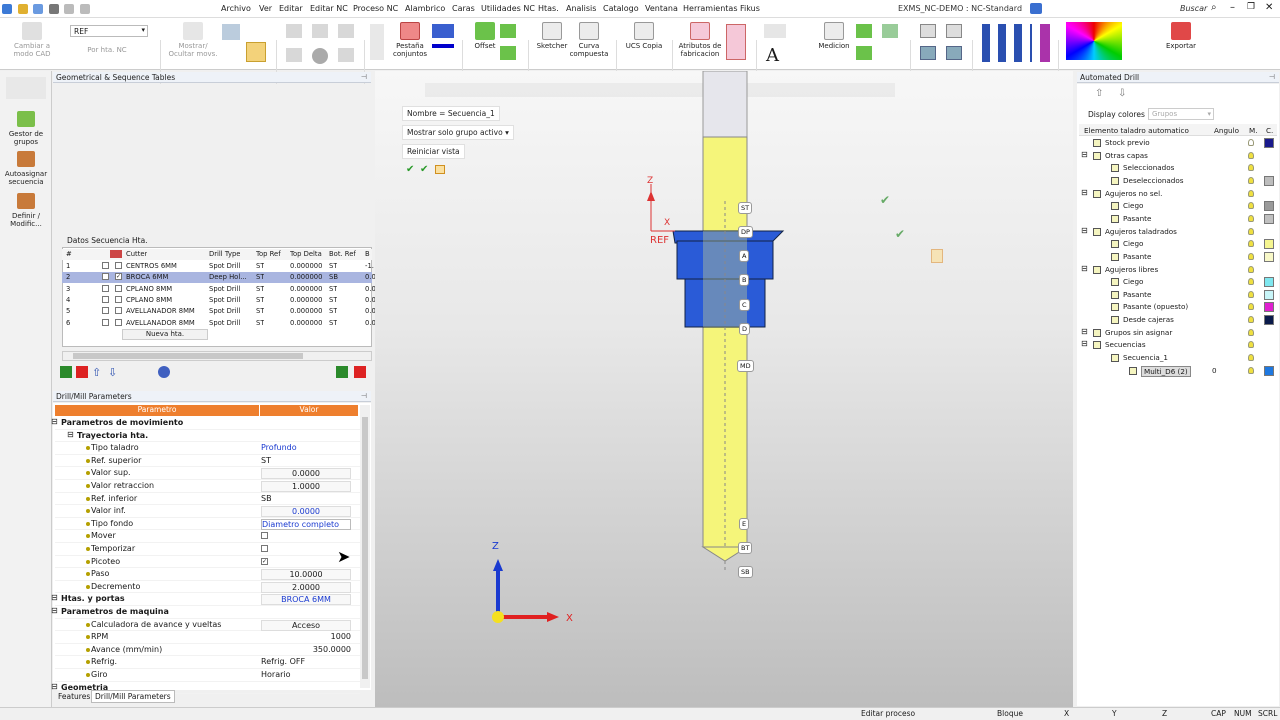 The image size is (1280, 720). Describe the element at coordinates (721, 8) in the screenshot. I see `menu-herramientas-fikus: Herramientas Fikus` at that location.